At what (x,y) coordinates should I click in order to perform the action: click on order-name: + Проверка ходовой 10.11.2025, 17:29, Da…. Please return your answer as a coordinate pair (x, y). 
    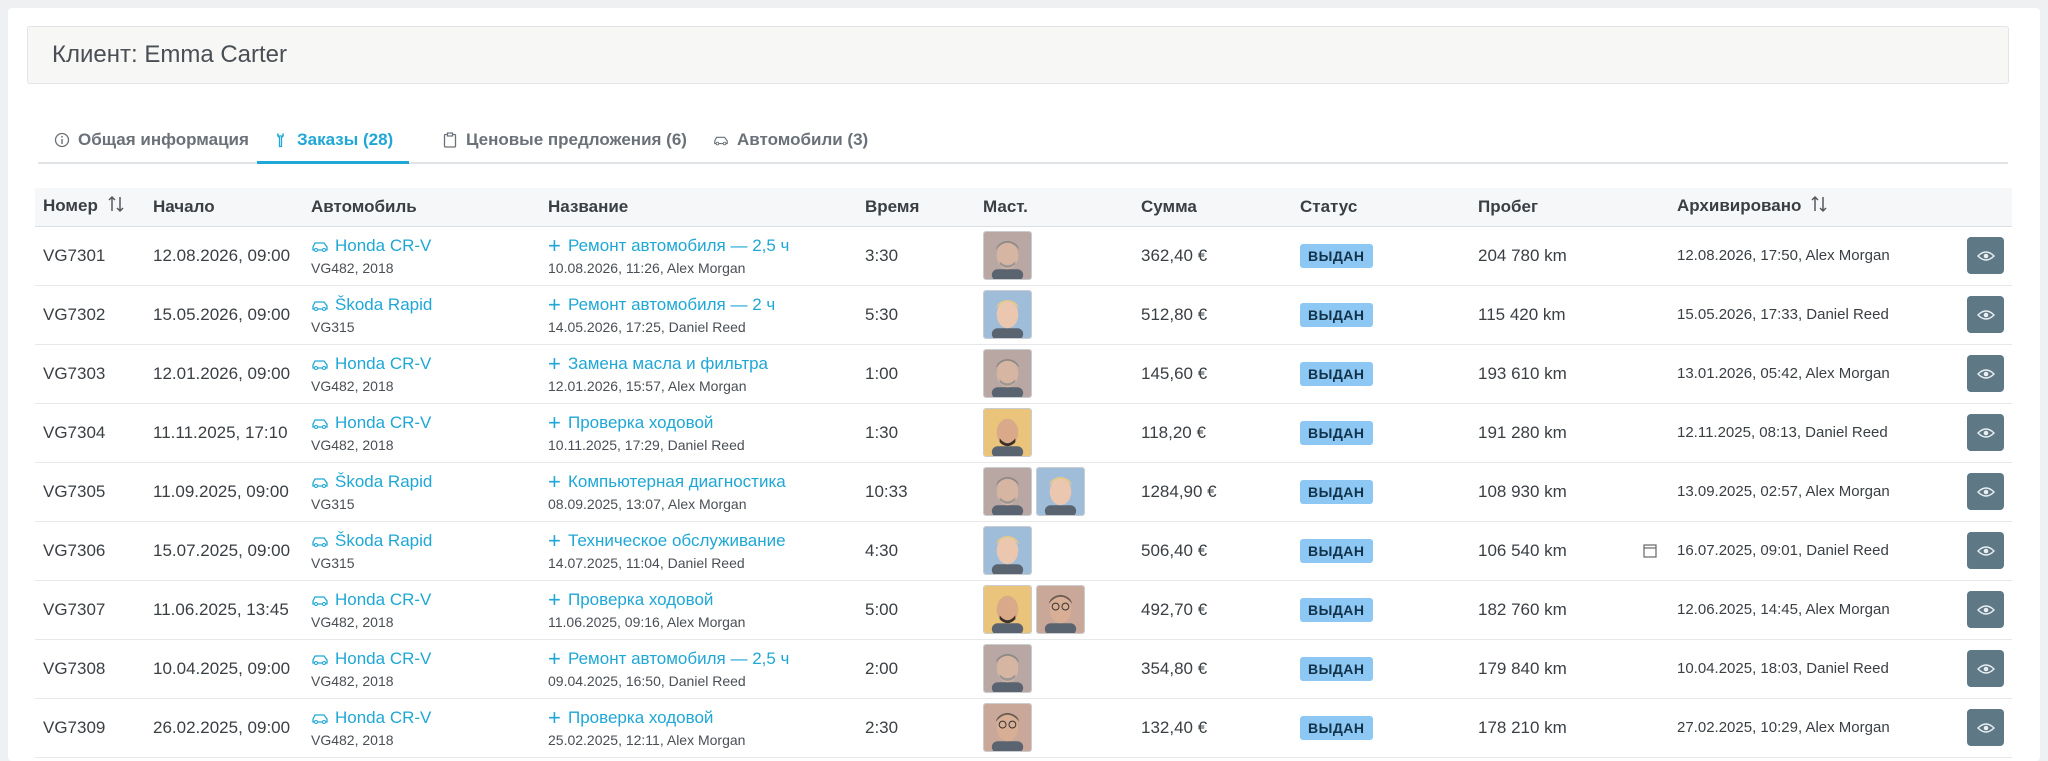
    Looking at the image, I should click on (698, 432).